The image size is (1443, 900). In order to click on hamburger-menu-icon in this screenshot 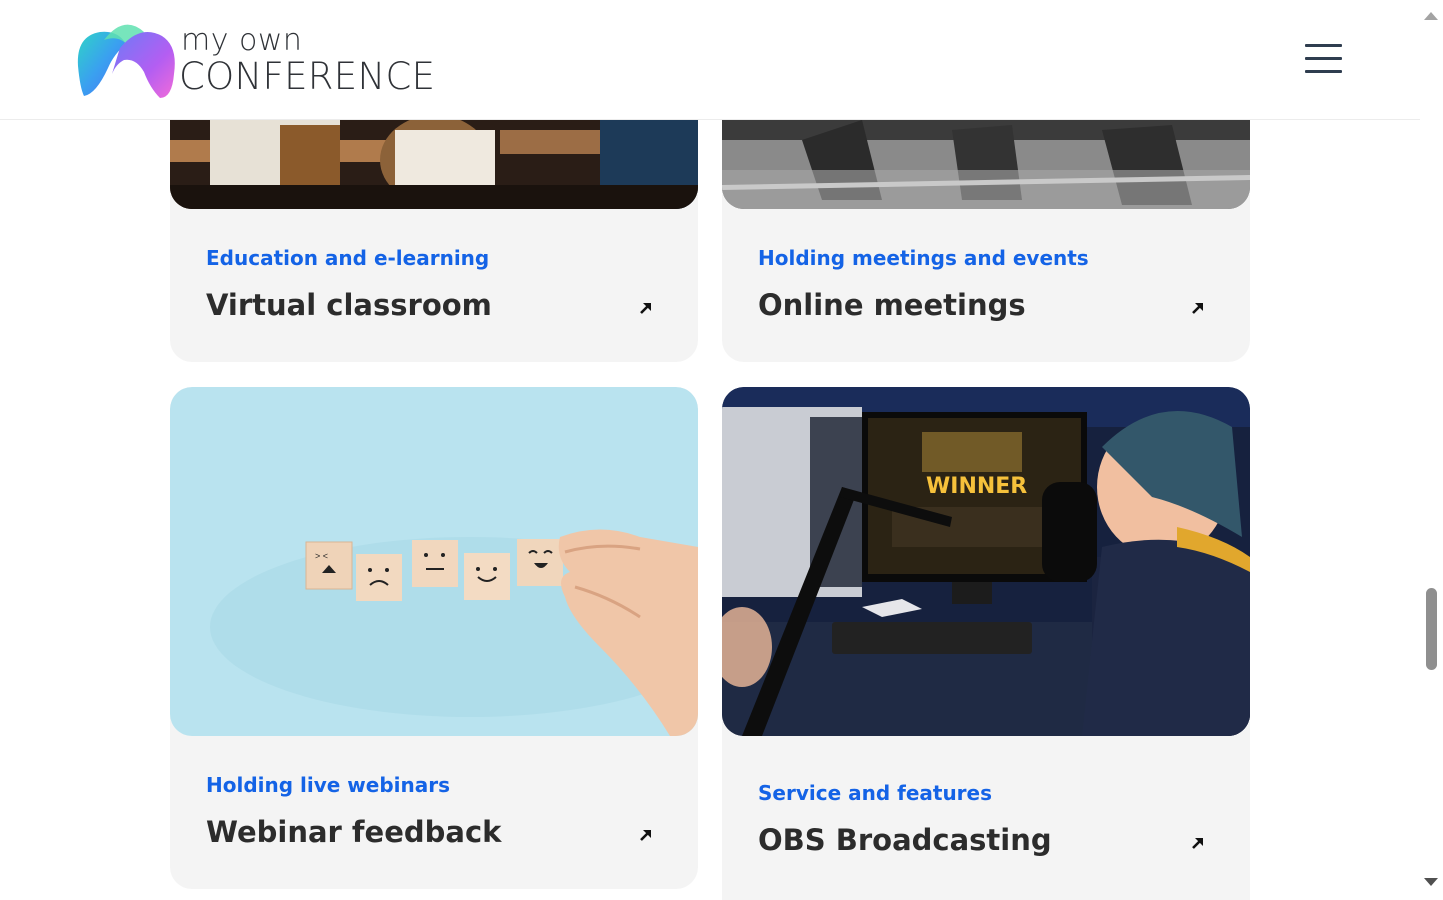, I will do `click(1323, 60)`.